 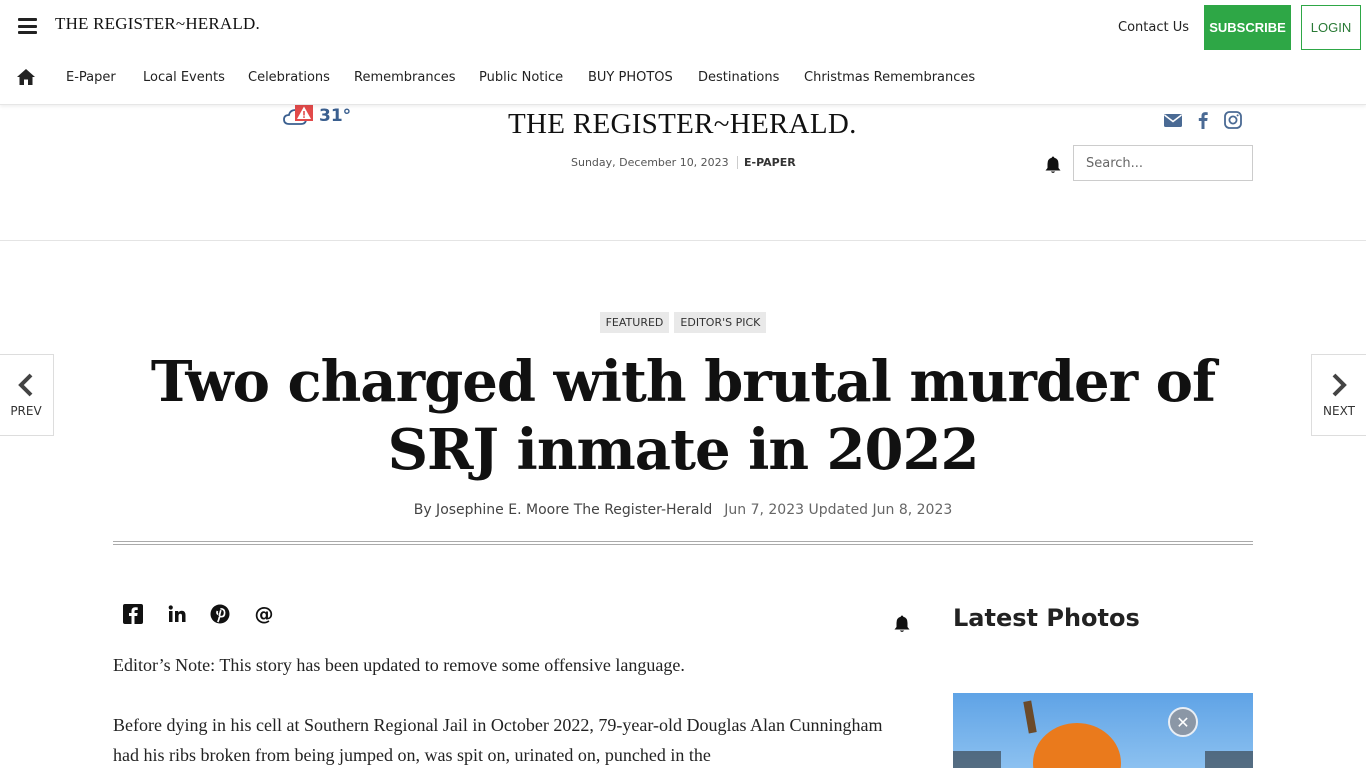 What do you see at coordinates (630, 77) in the screenshot?
I see `nav-item-buy-photos: BUY PHOTOS` at bounding box center [630, 77].